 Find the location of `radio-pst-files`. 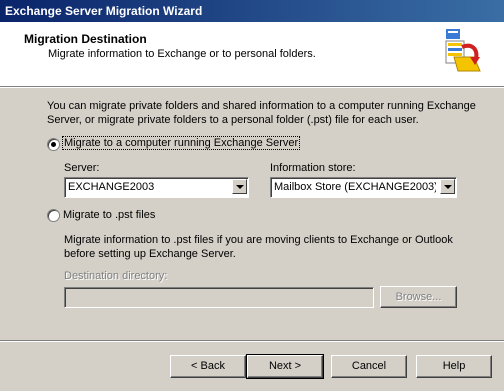

radio-pst-files is located at coordinates (53, 215).